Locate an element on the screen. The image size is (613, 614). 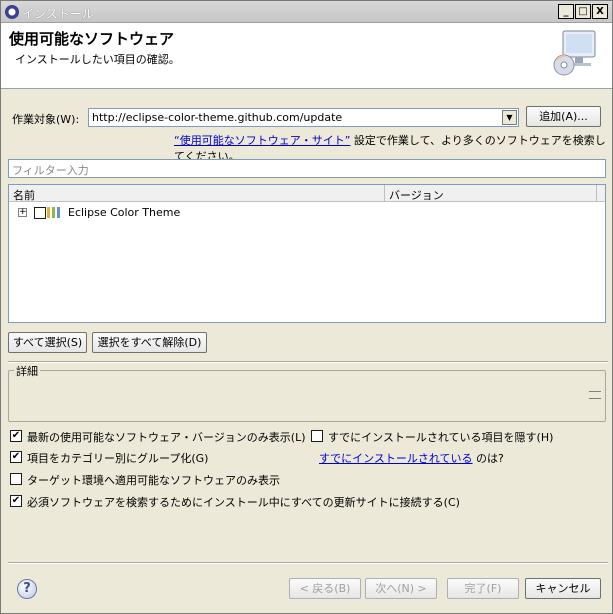
cancel-button: キャンセル is located at coordinates (563, 588).